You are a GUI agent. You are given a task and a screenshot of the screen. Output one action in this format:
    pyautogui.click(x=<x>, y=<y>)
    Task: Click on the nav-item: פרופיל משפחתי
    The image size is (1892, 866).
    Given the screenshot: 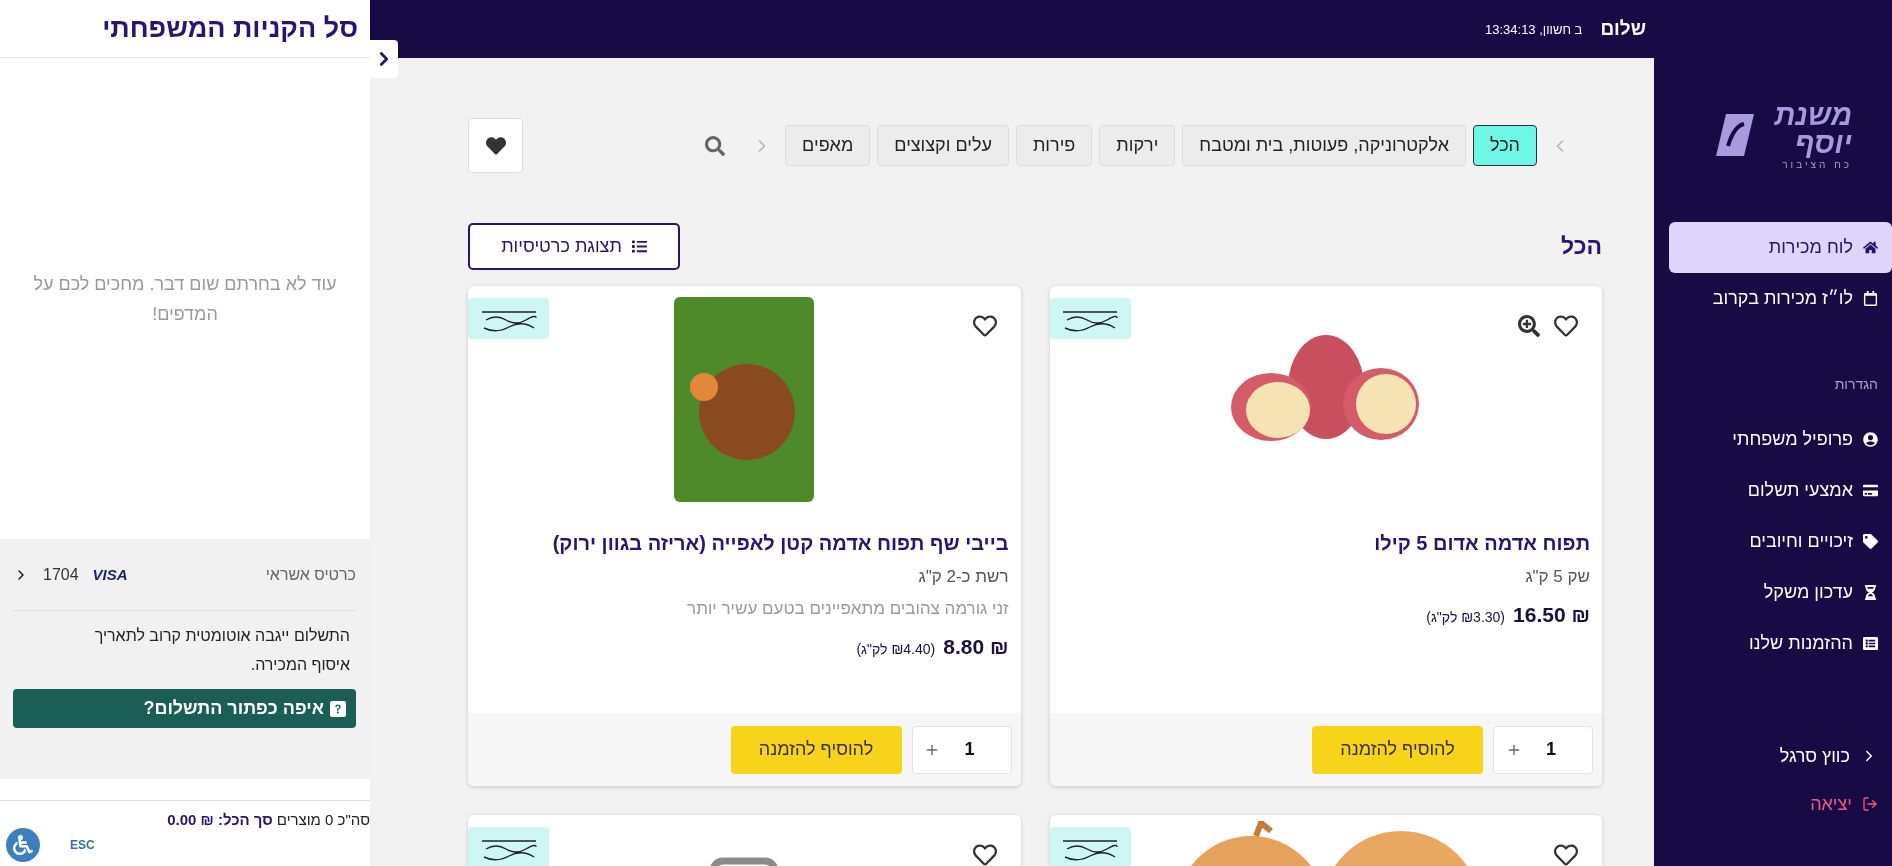 What is the action you would take?
    pyautogui.click(x=1780, y=439)
    